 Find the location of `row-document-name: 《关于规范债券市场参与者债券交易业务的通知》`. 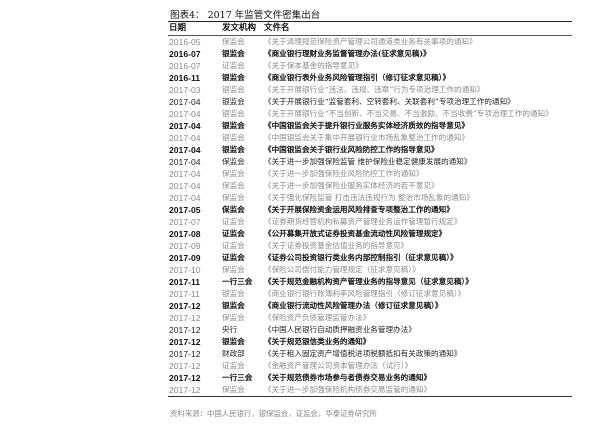

row-document-name: 《关于规范债券市场参与者债券交易业务的通知》 is located at coordinates (348, 377).